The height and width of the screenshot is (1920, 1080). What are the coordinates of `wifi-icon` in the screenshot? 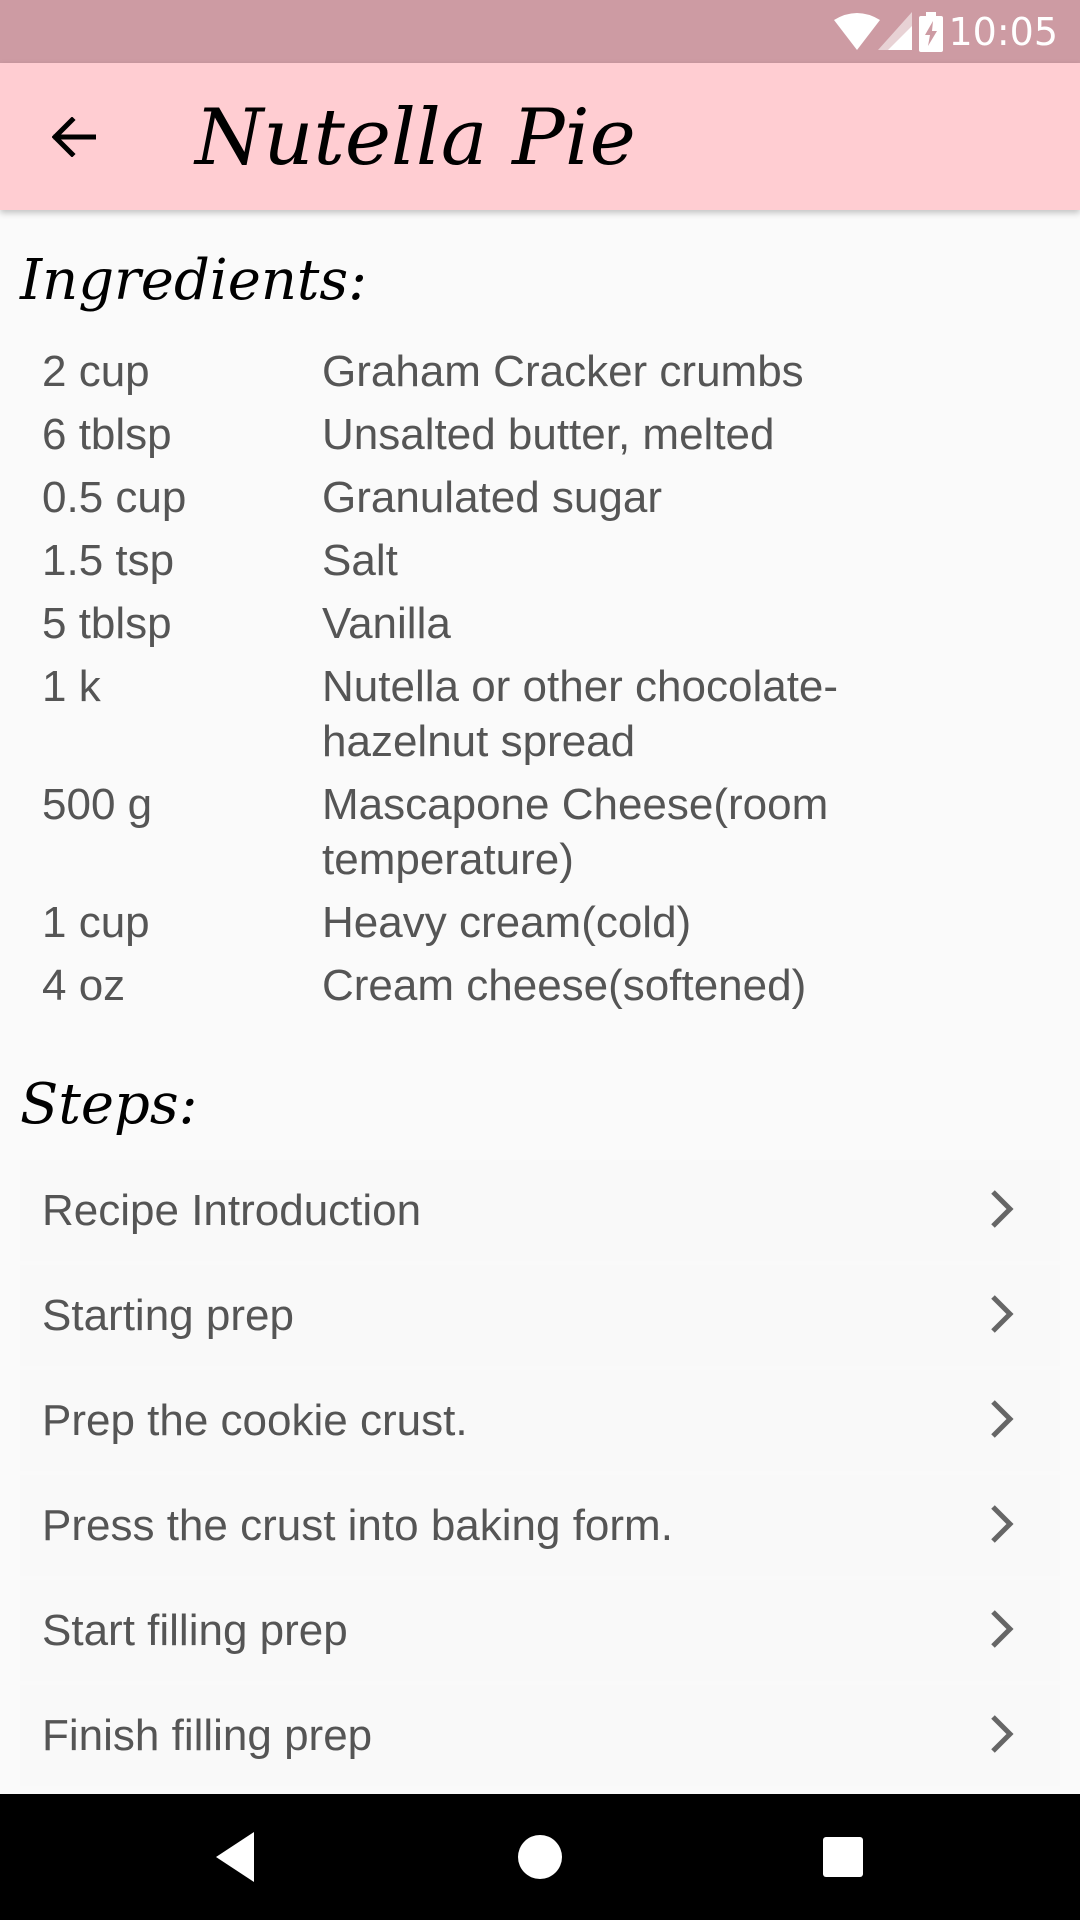 It's located at (857, 31).